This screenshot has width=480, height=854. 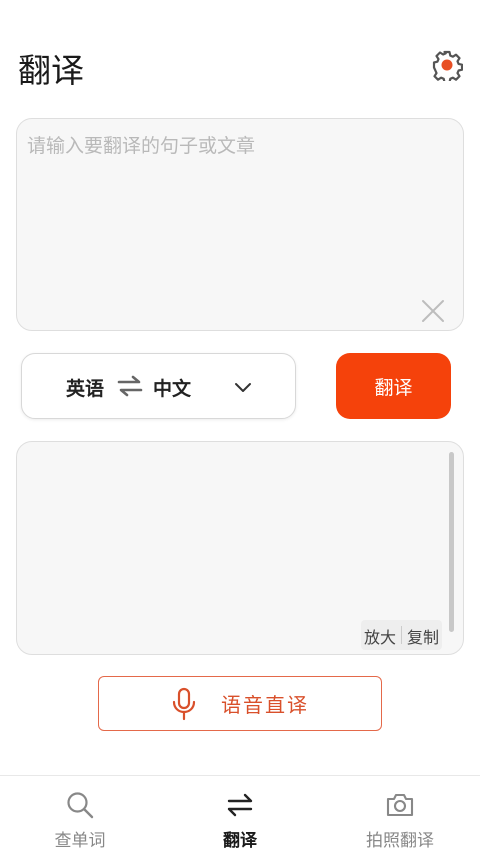 What do you see at coordinates (265, 705) in the screenshot?
I see `voice-translate-label: 语音直译` at bounding box center [265, 705].